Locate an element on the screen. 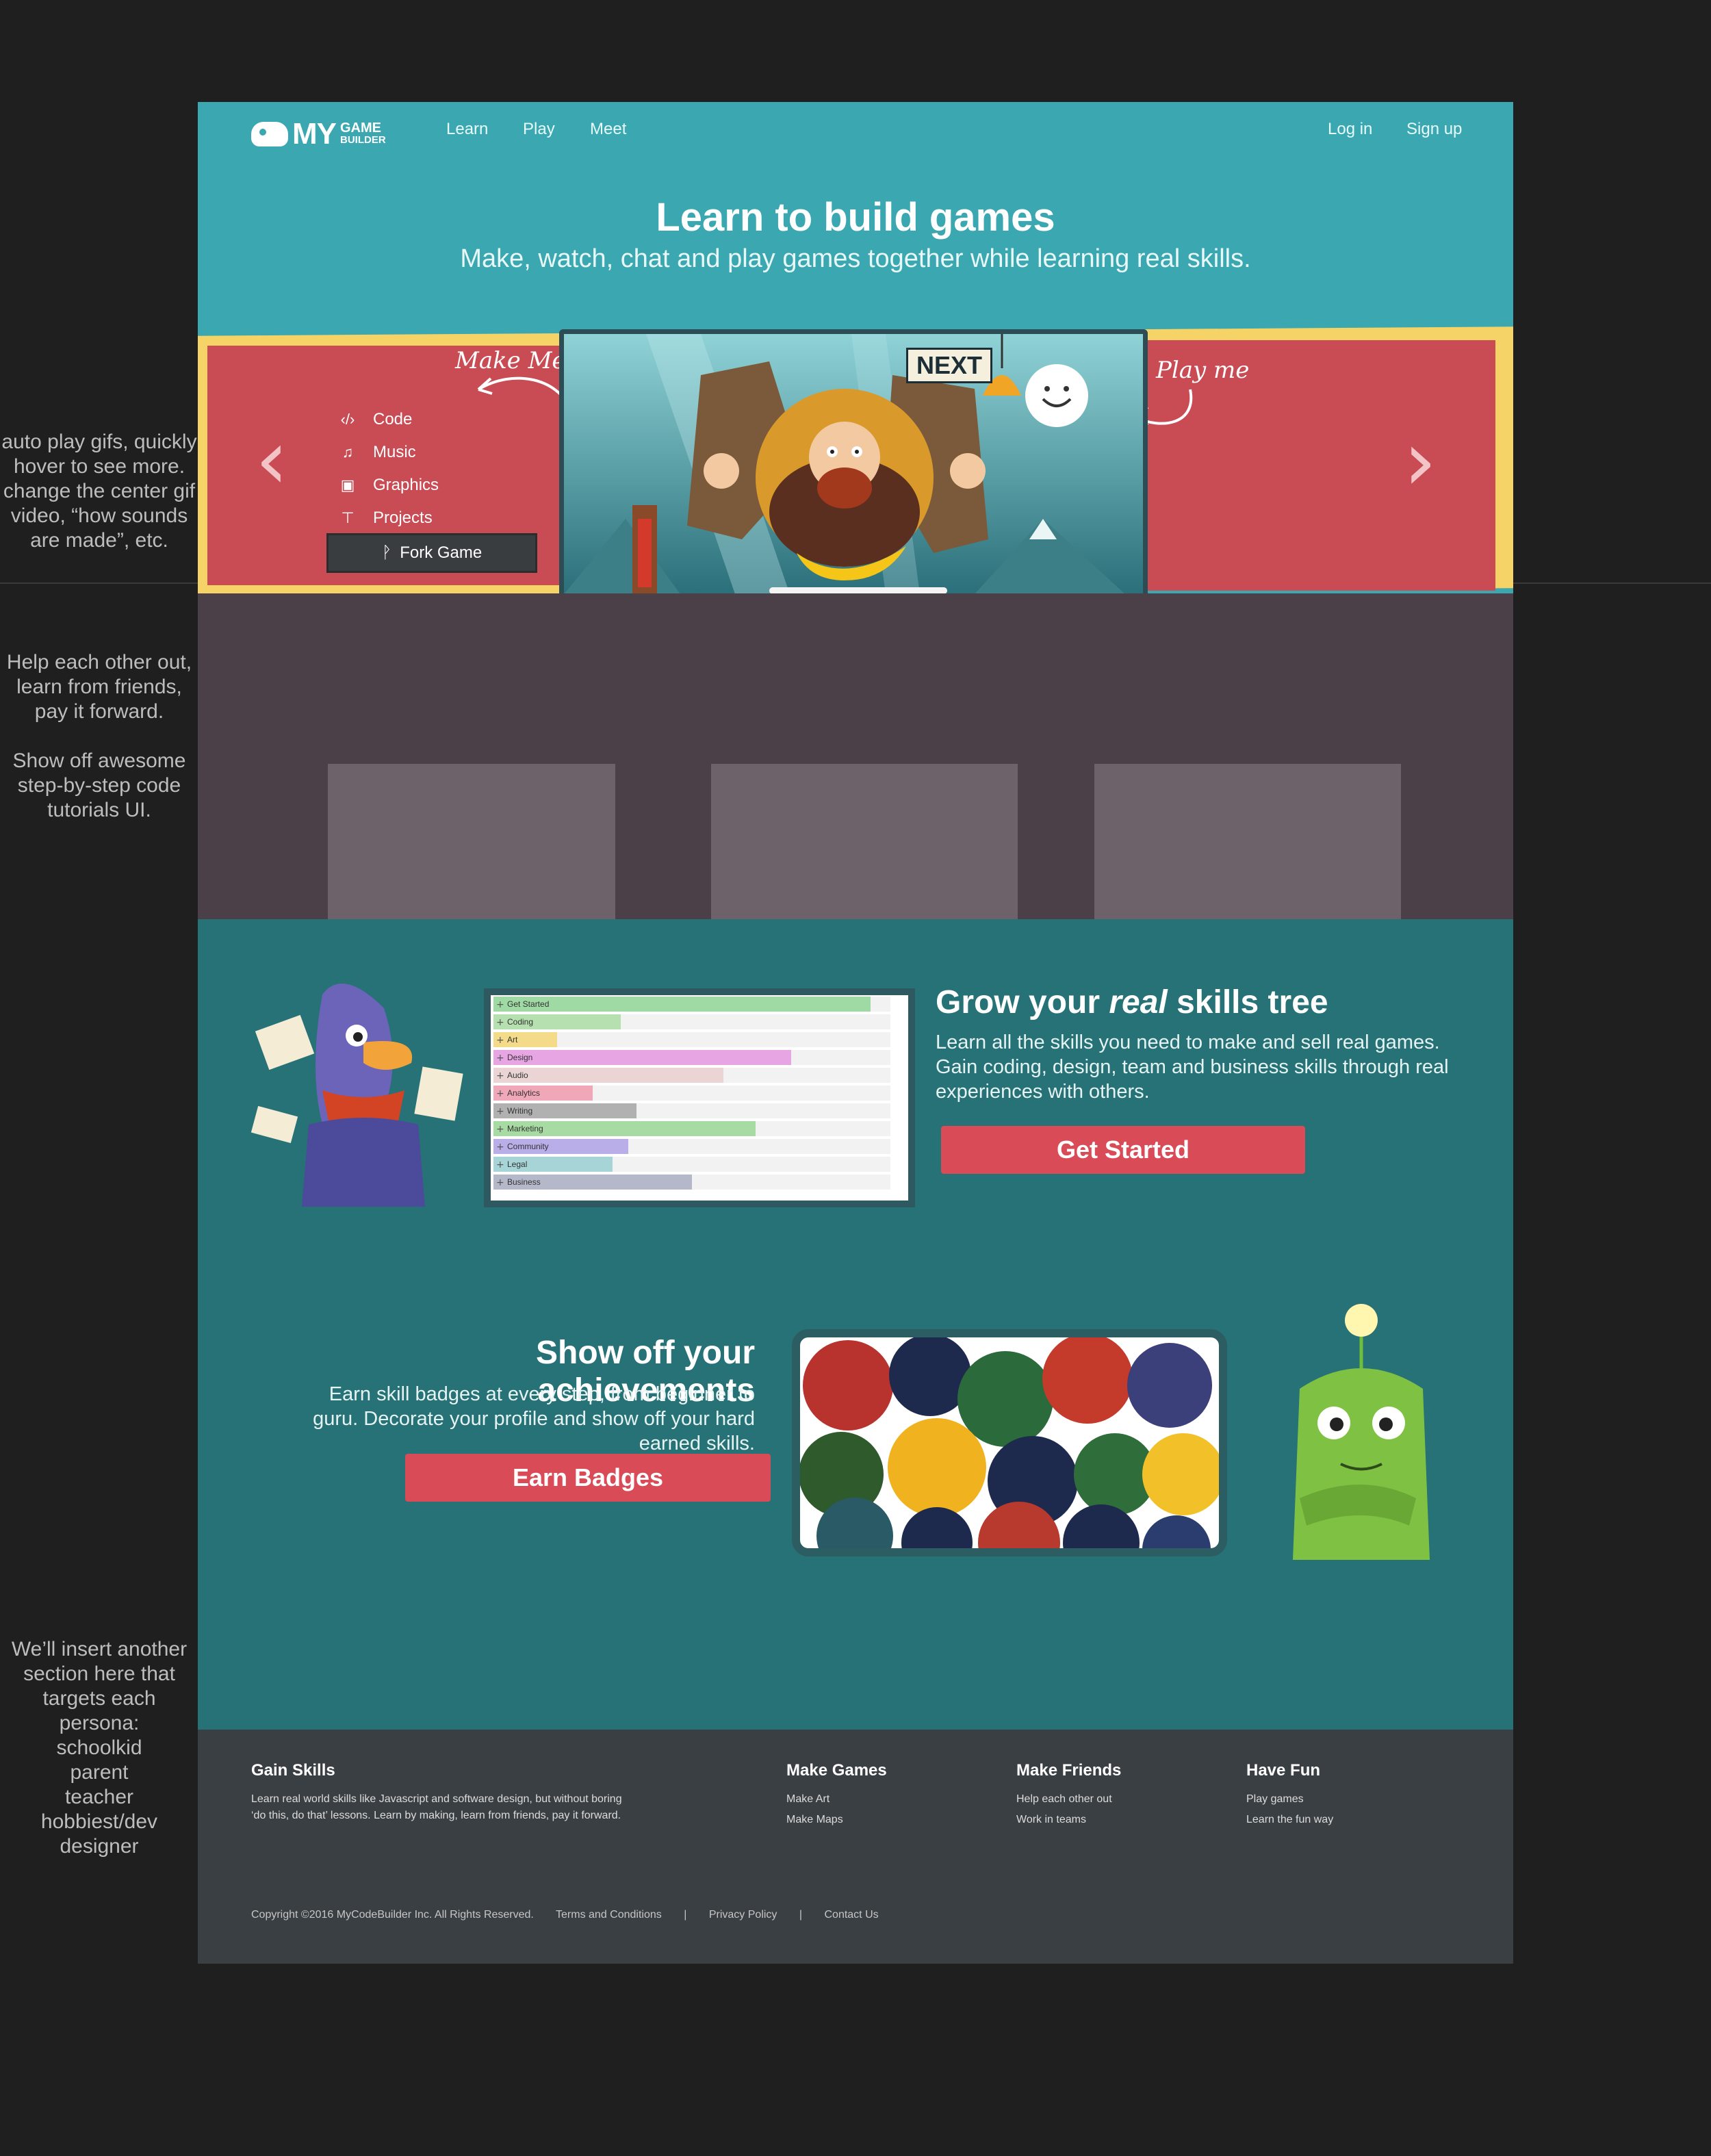 This screenshot has height=2156, width=1711. footer-link-work-in-teams: Work in teams is located at coordinates (1051, 1820).